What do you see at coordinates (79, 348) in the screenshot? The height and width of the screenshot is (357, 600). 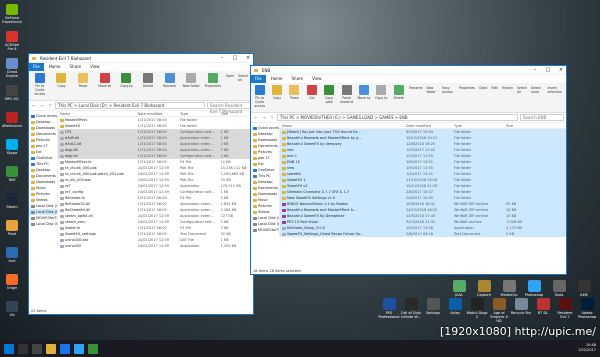 I see `photoshop-icon` at bounding box center [79, 348].